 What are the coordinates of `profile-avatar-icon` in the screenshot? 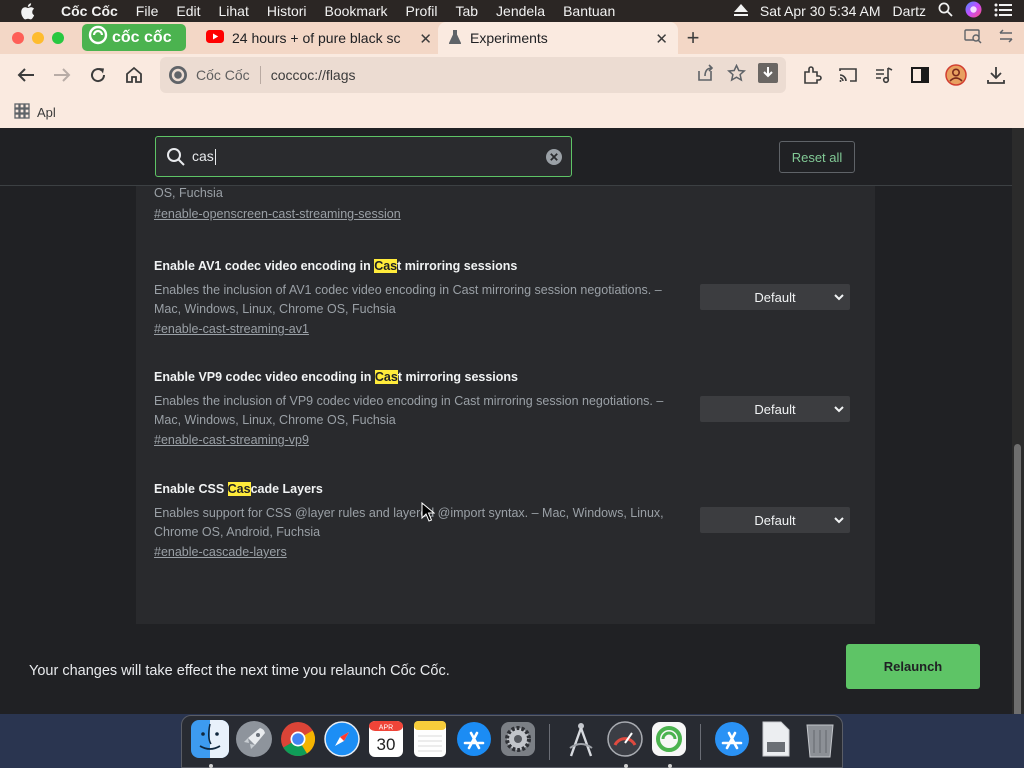 It's located at (956, 75).